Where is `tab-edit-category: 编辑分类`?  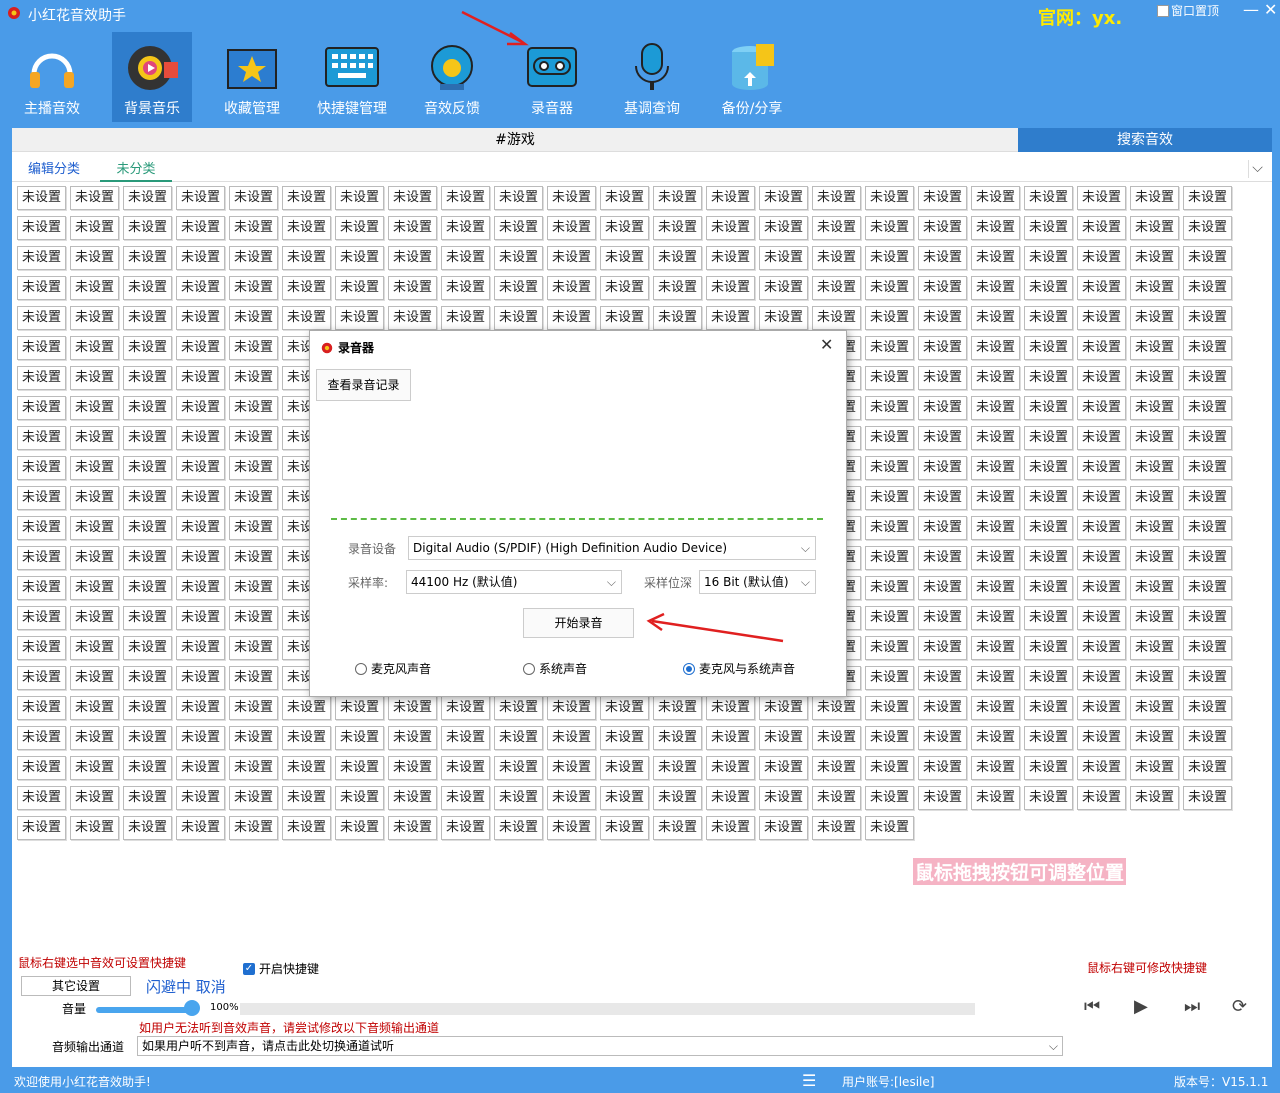
tab-edit-category: 编辑分类 is located at coordinates (54, 167).